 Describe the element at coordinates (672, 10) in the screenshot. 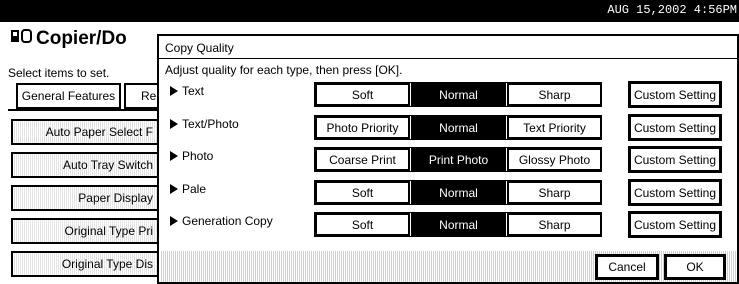

I see `status-datetime: AUG 15,2002 4:56PM` at that location.